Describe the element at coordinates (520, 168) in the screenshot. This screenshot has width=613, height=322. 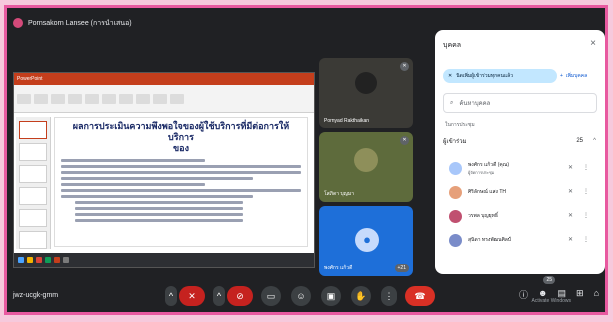
I see `participant-row: พงศักร แก้วดี (คุณ) ผู้จัดการประชุม ✕ ⋮` at that location.